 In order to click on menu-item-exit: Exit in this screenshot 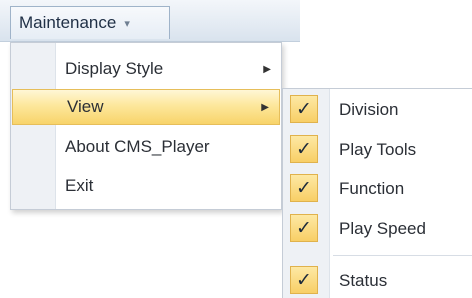, I will do `click(146, 186)`.